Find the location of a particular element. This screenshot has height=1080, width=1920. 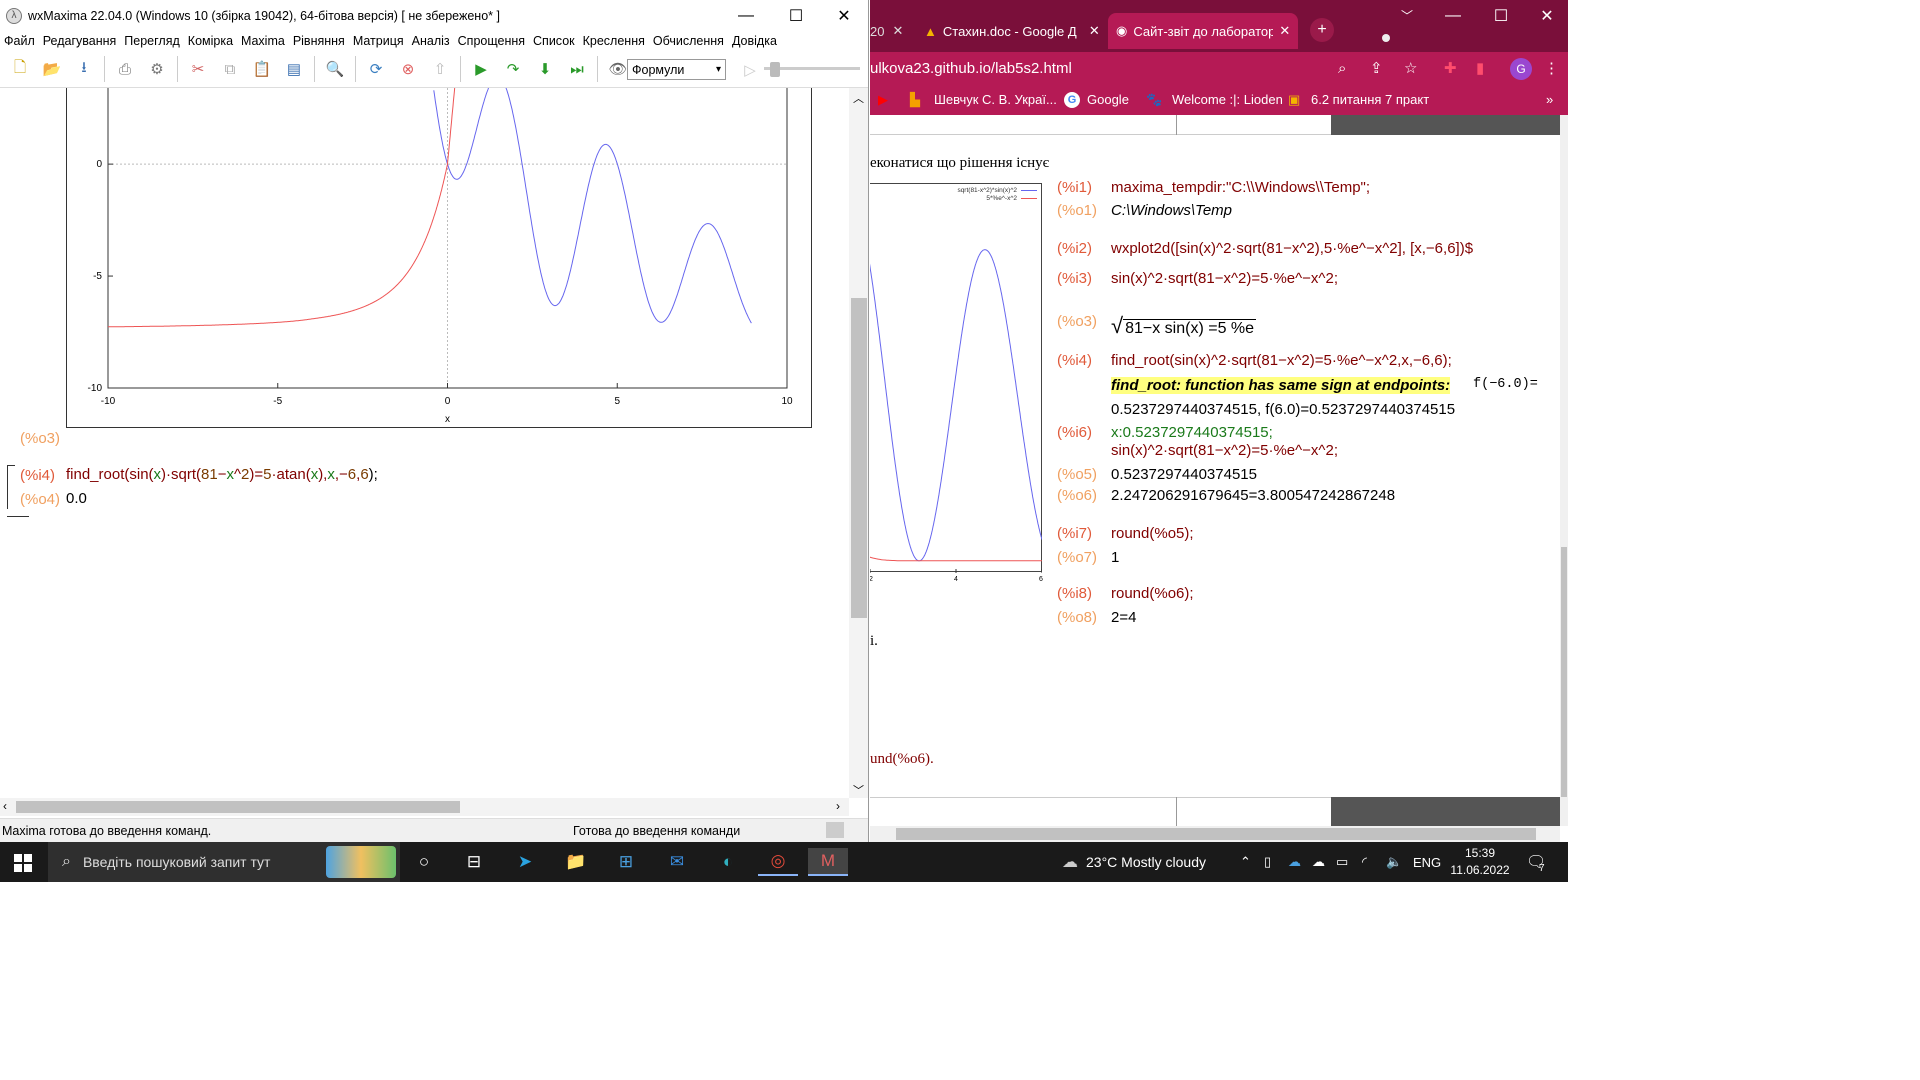

microsoft-store-icon: ⊞ is located at coordinates (626, 862).